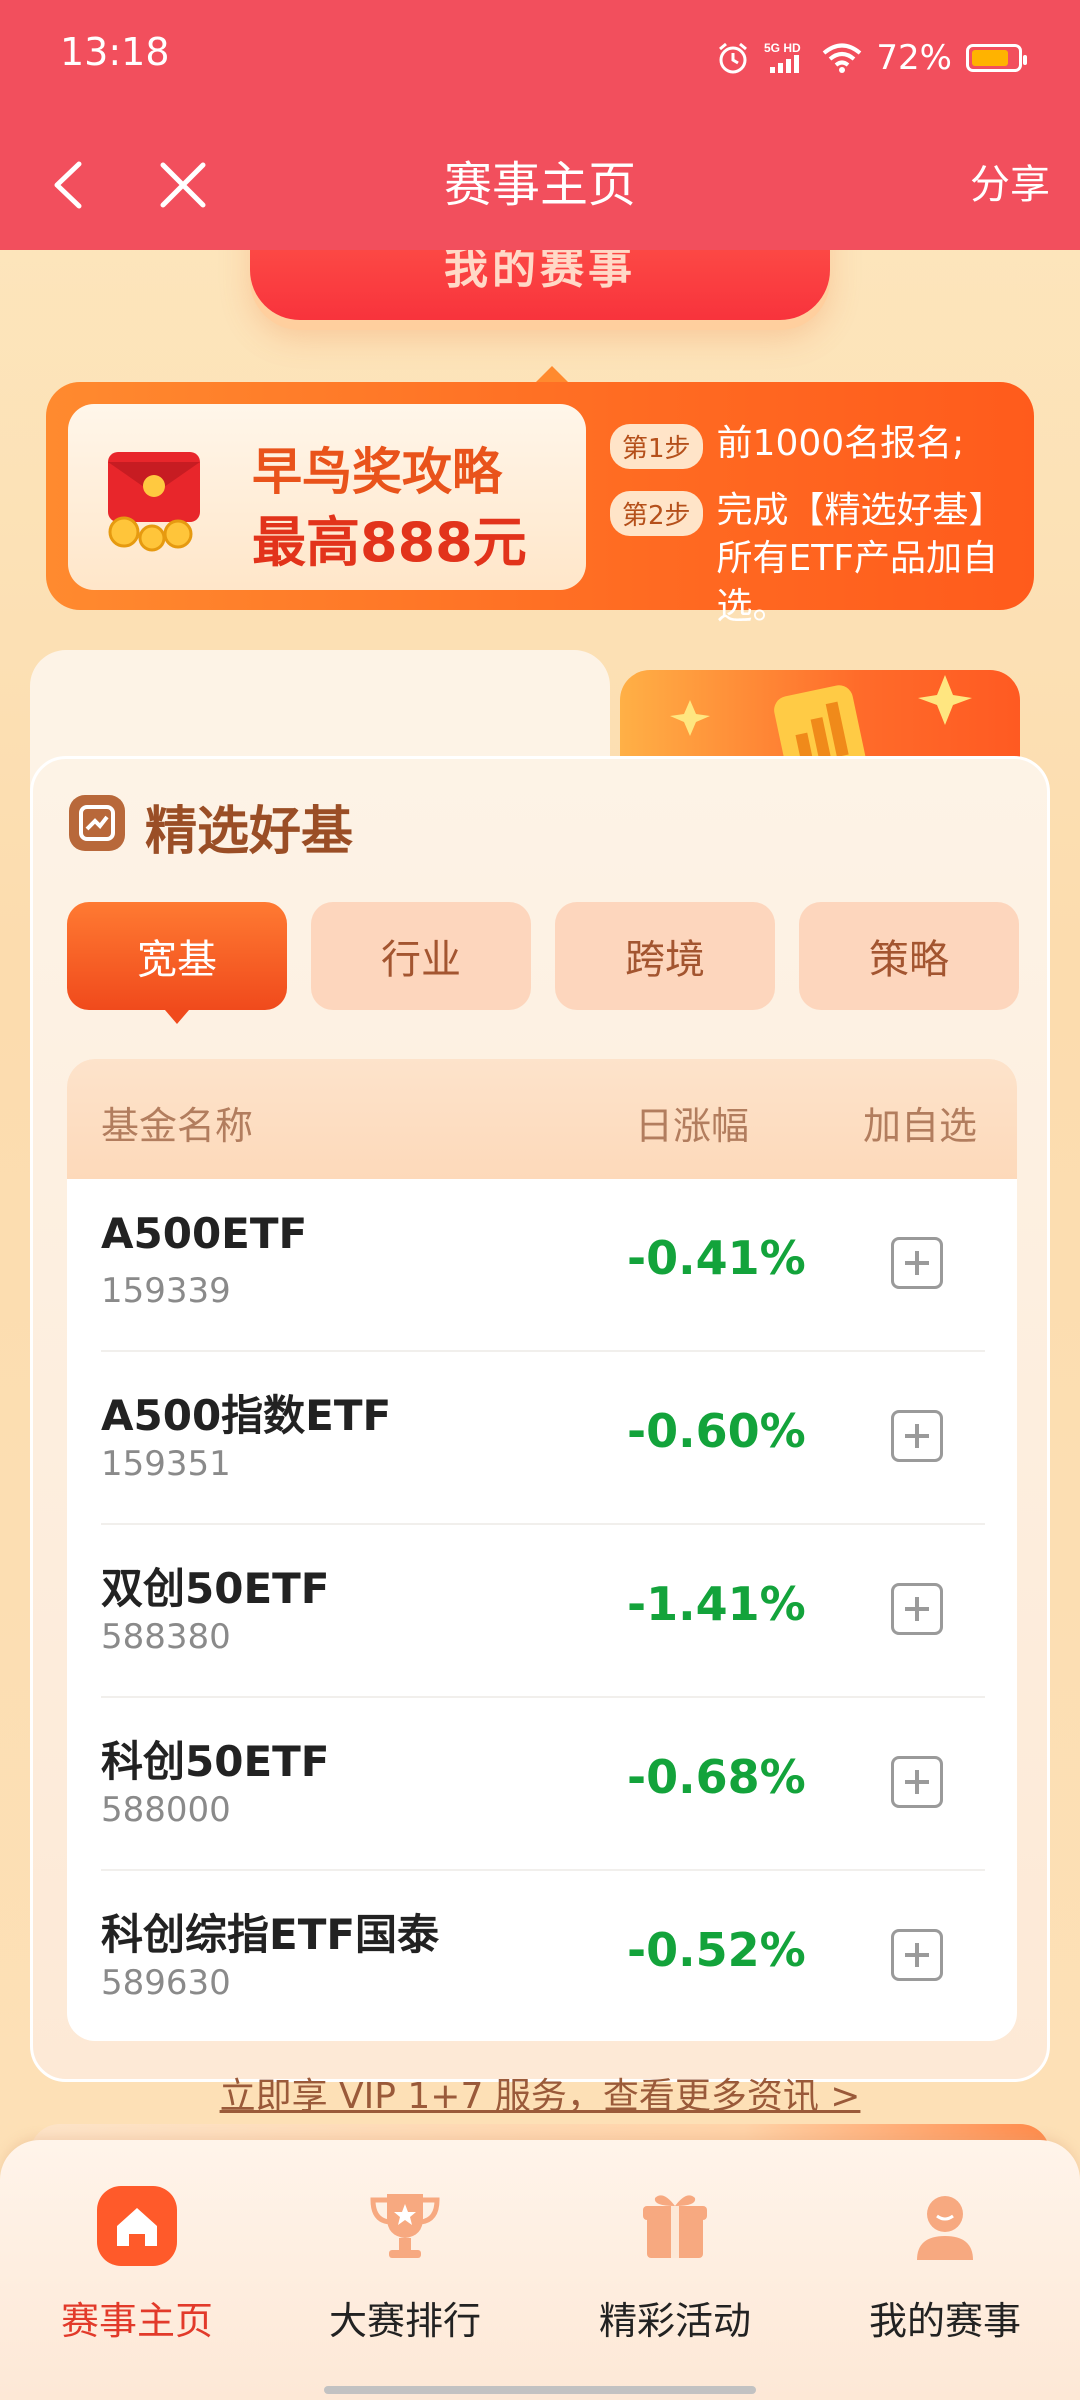 The height and width of the screenshot is (2400, 1080). What do you see at coordinates (716, 1604) in the screenshot?
I see `fund-change: -1.41%` at bounding box center [716, 1604].